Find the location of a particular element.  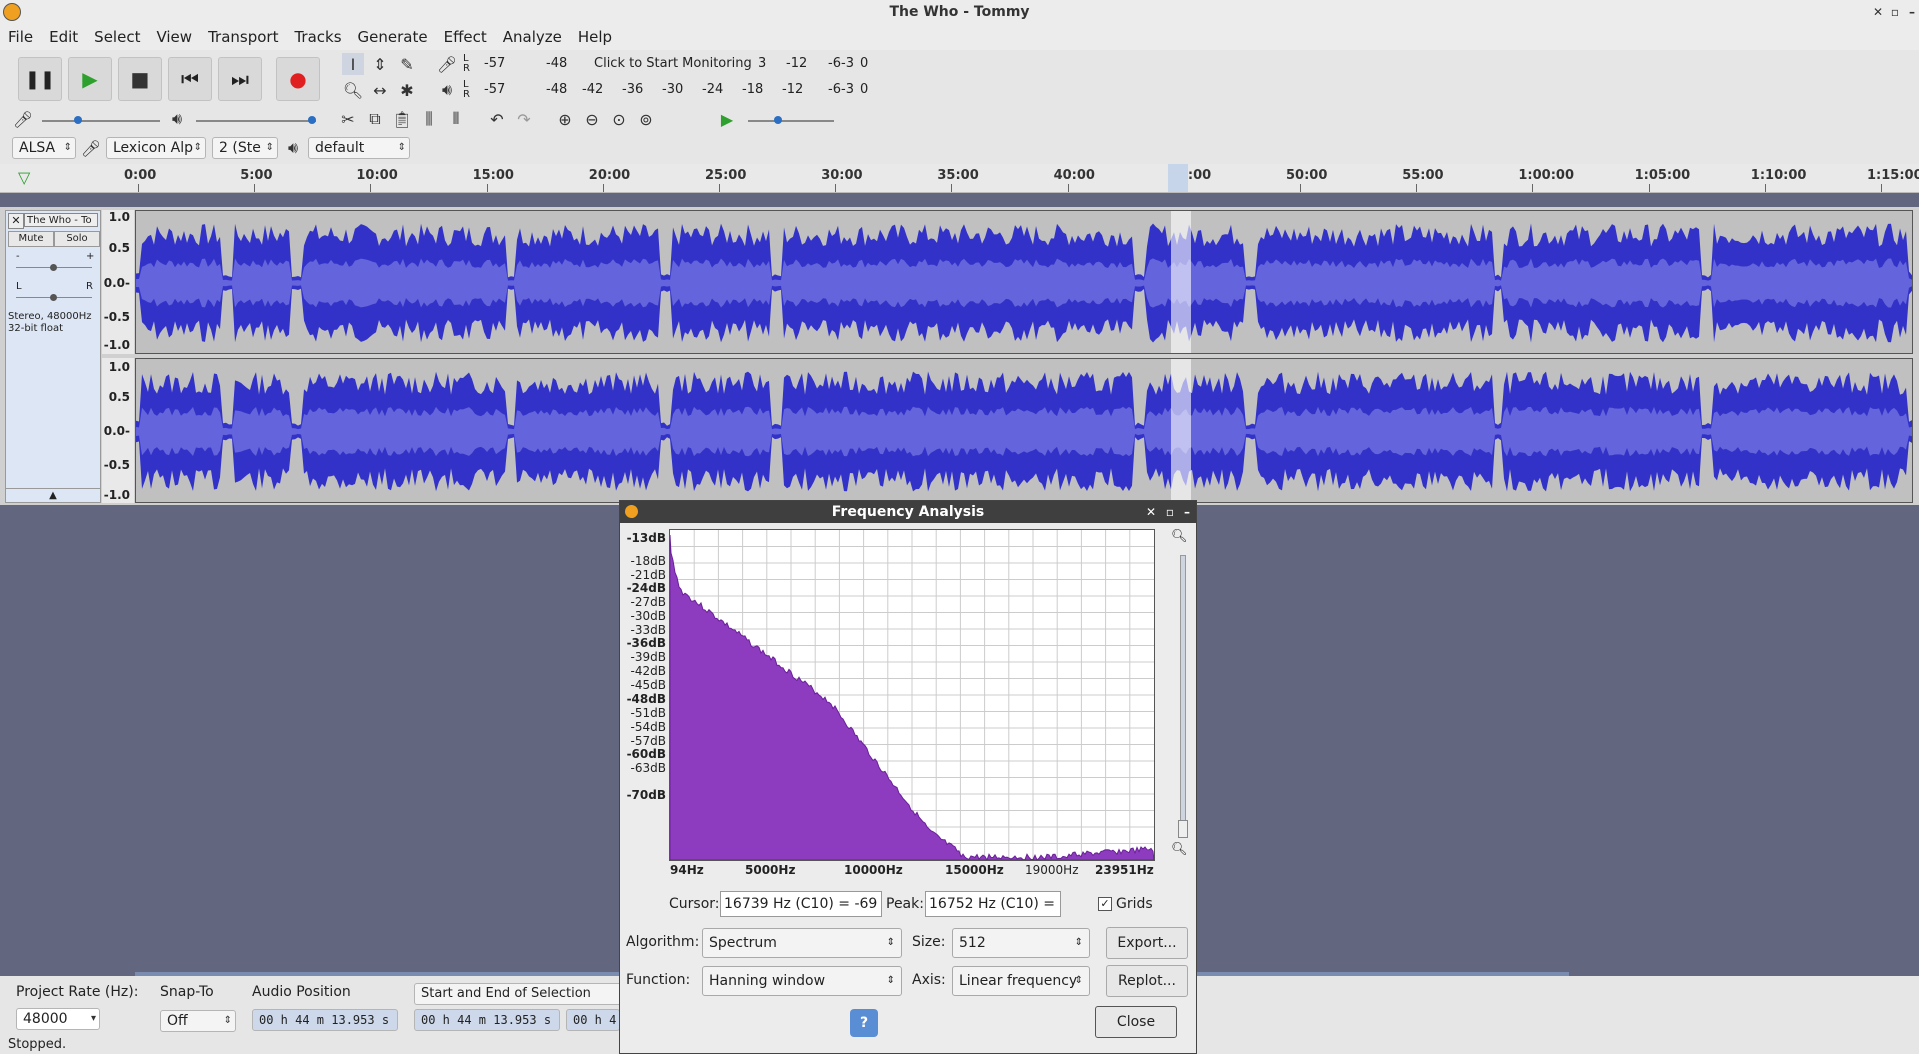

record-meter-tick: 3 is located at coordinates (762, 63).